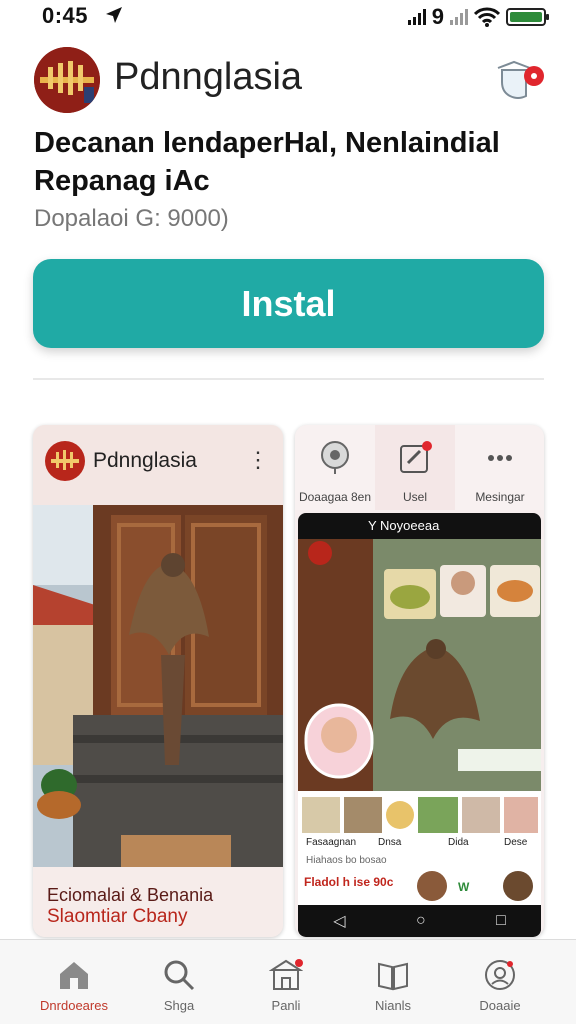  What do you see at coordinates (286, 974) in the screenshot?
I see `store-icon` at bounding box center [286, 974].